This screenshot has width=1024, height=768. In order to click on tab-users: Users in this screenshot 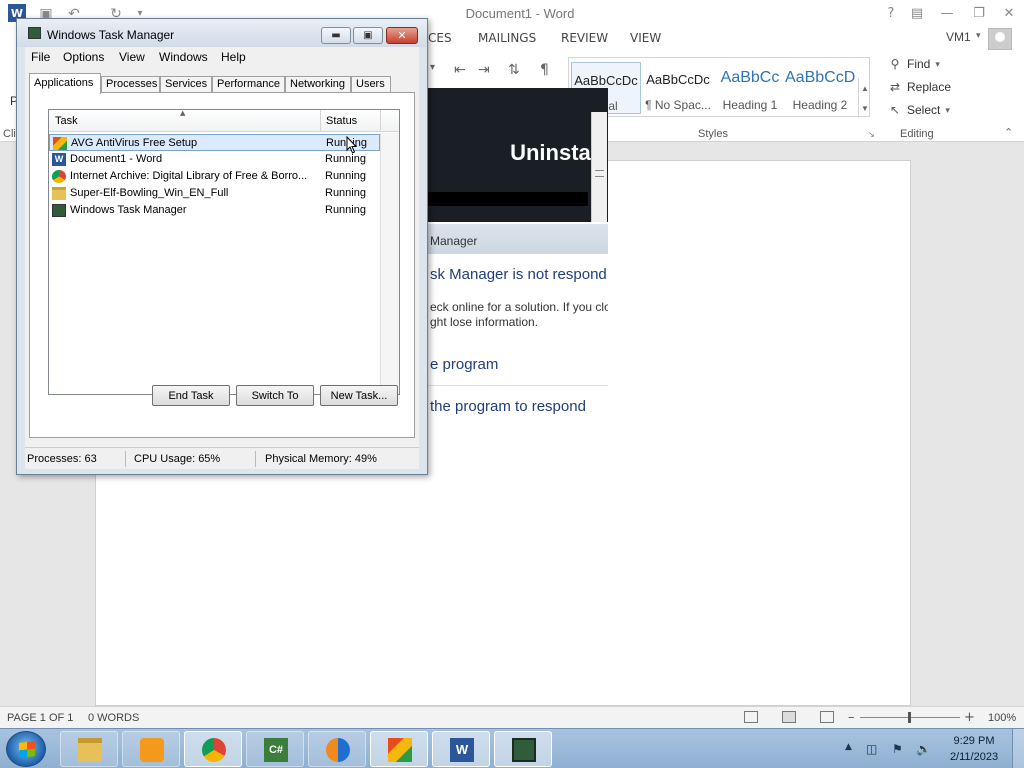, I will do `click(371, 84)`.